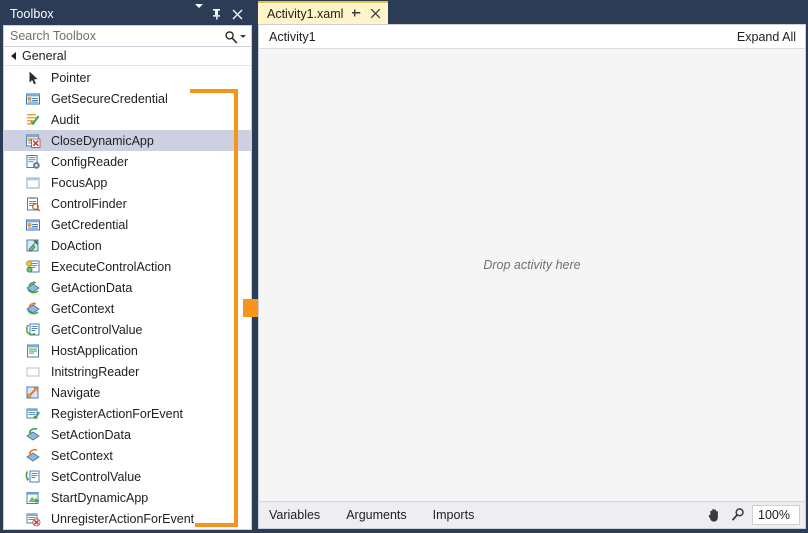 The width and height of the screenshot is (808, 533). Describe the element at coordinates (127, 119) in the screenshot. I see `toolbox-item-audit: Audit` at that location.